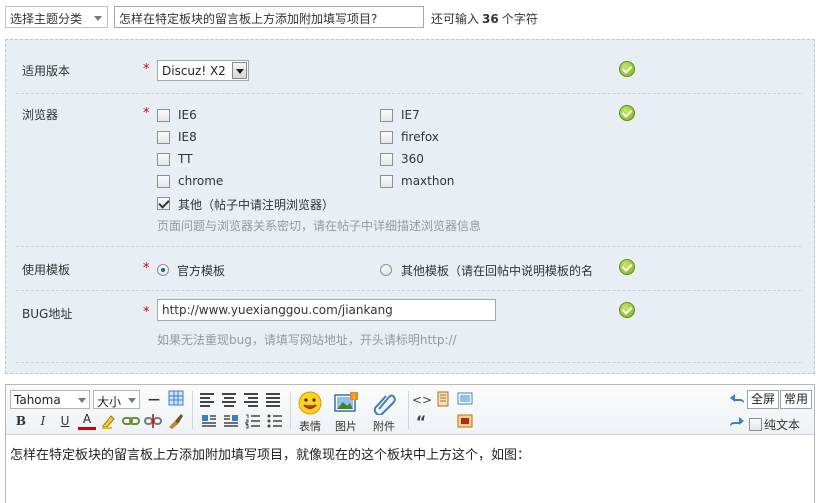 The image size is (825, 503). What do you see at coordinates (354, 397) in the screenshot?
I see `svg-text: i` at bounding box center [354, 397].